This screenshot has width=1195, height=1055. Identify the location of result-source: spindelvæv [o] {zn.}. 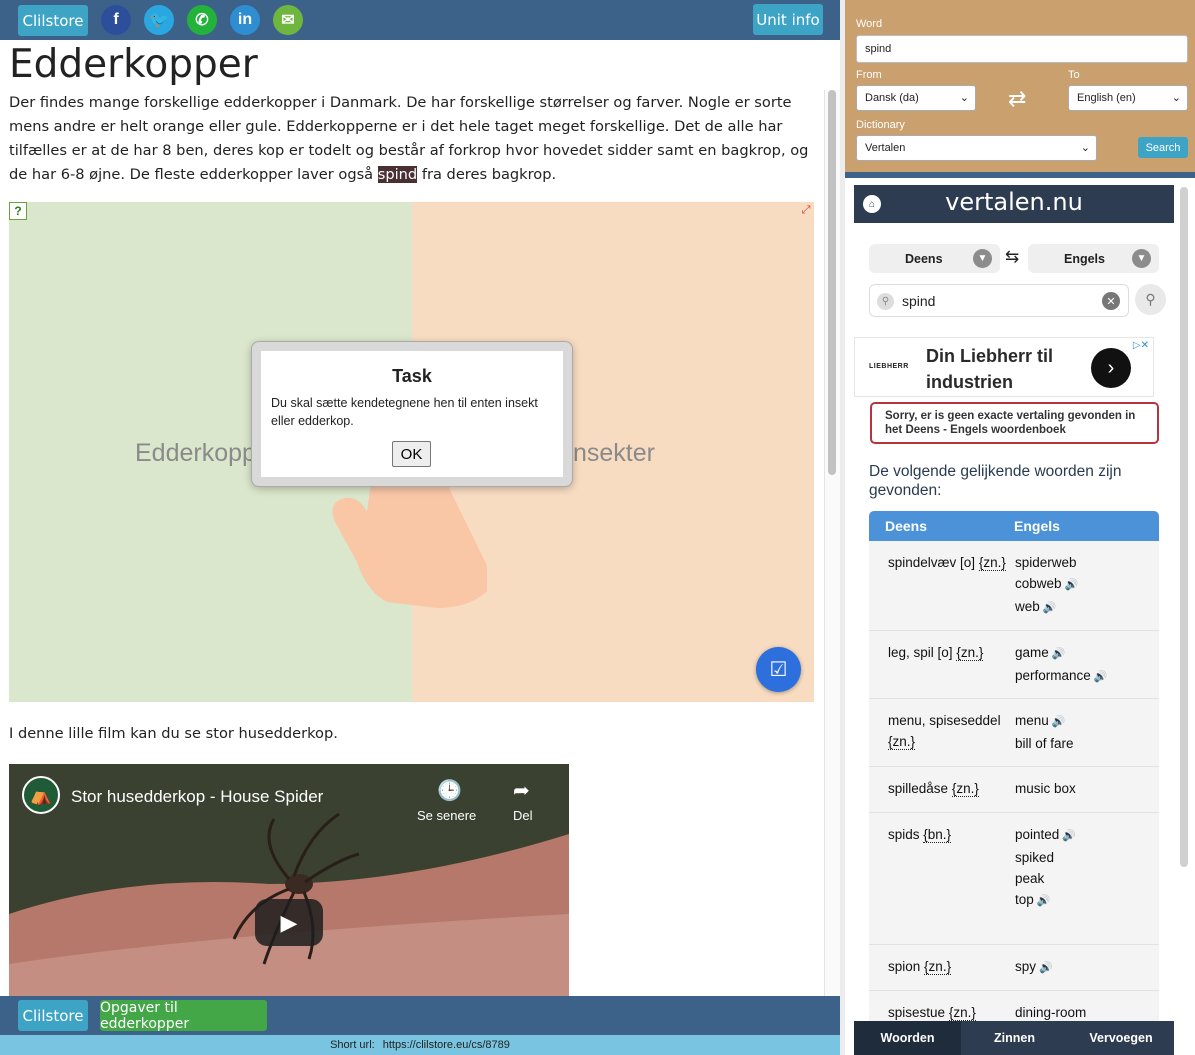
(949, 562).